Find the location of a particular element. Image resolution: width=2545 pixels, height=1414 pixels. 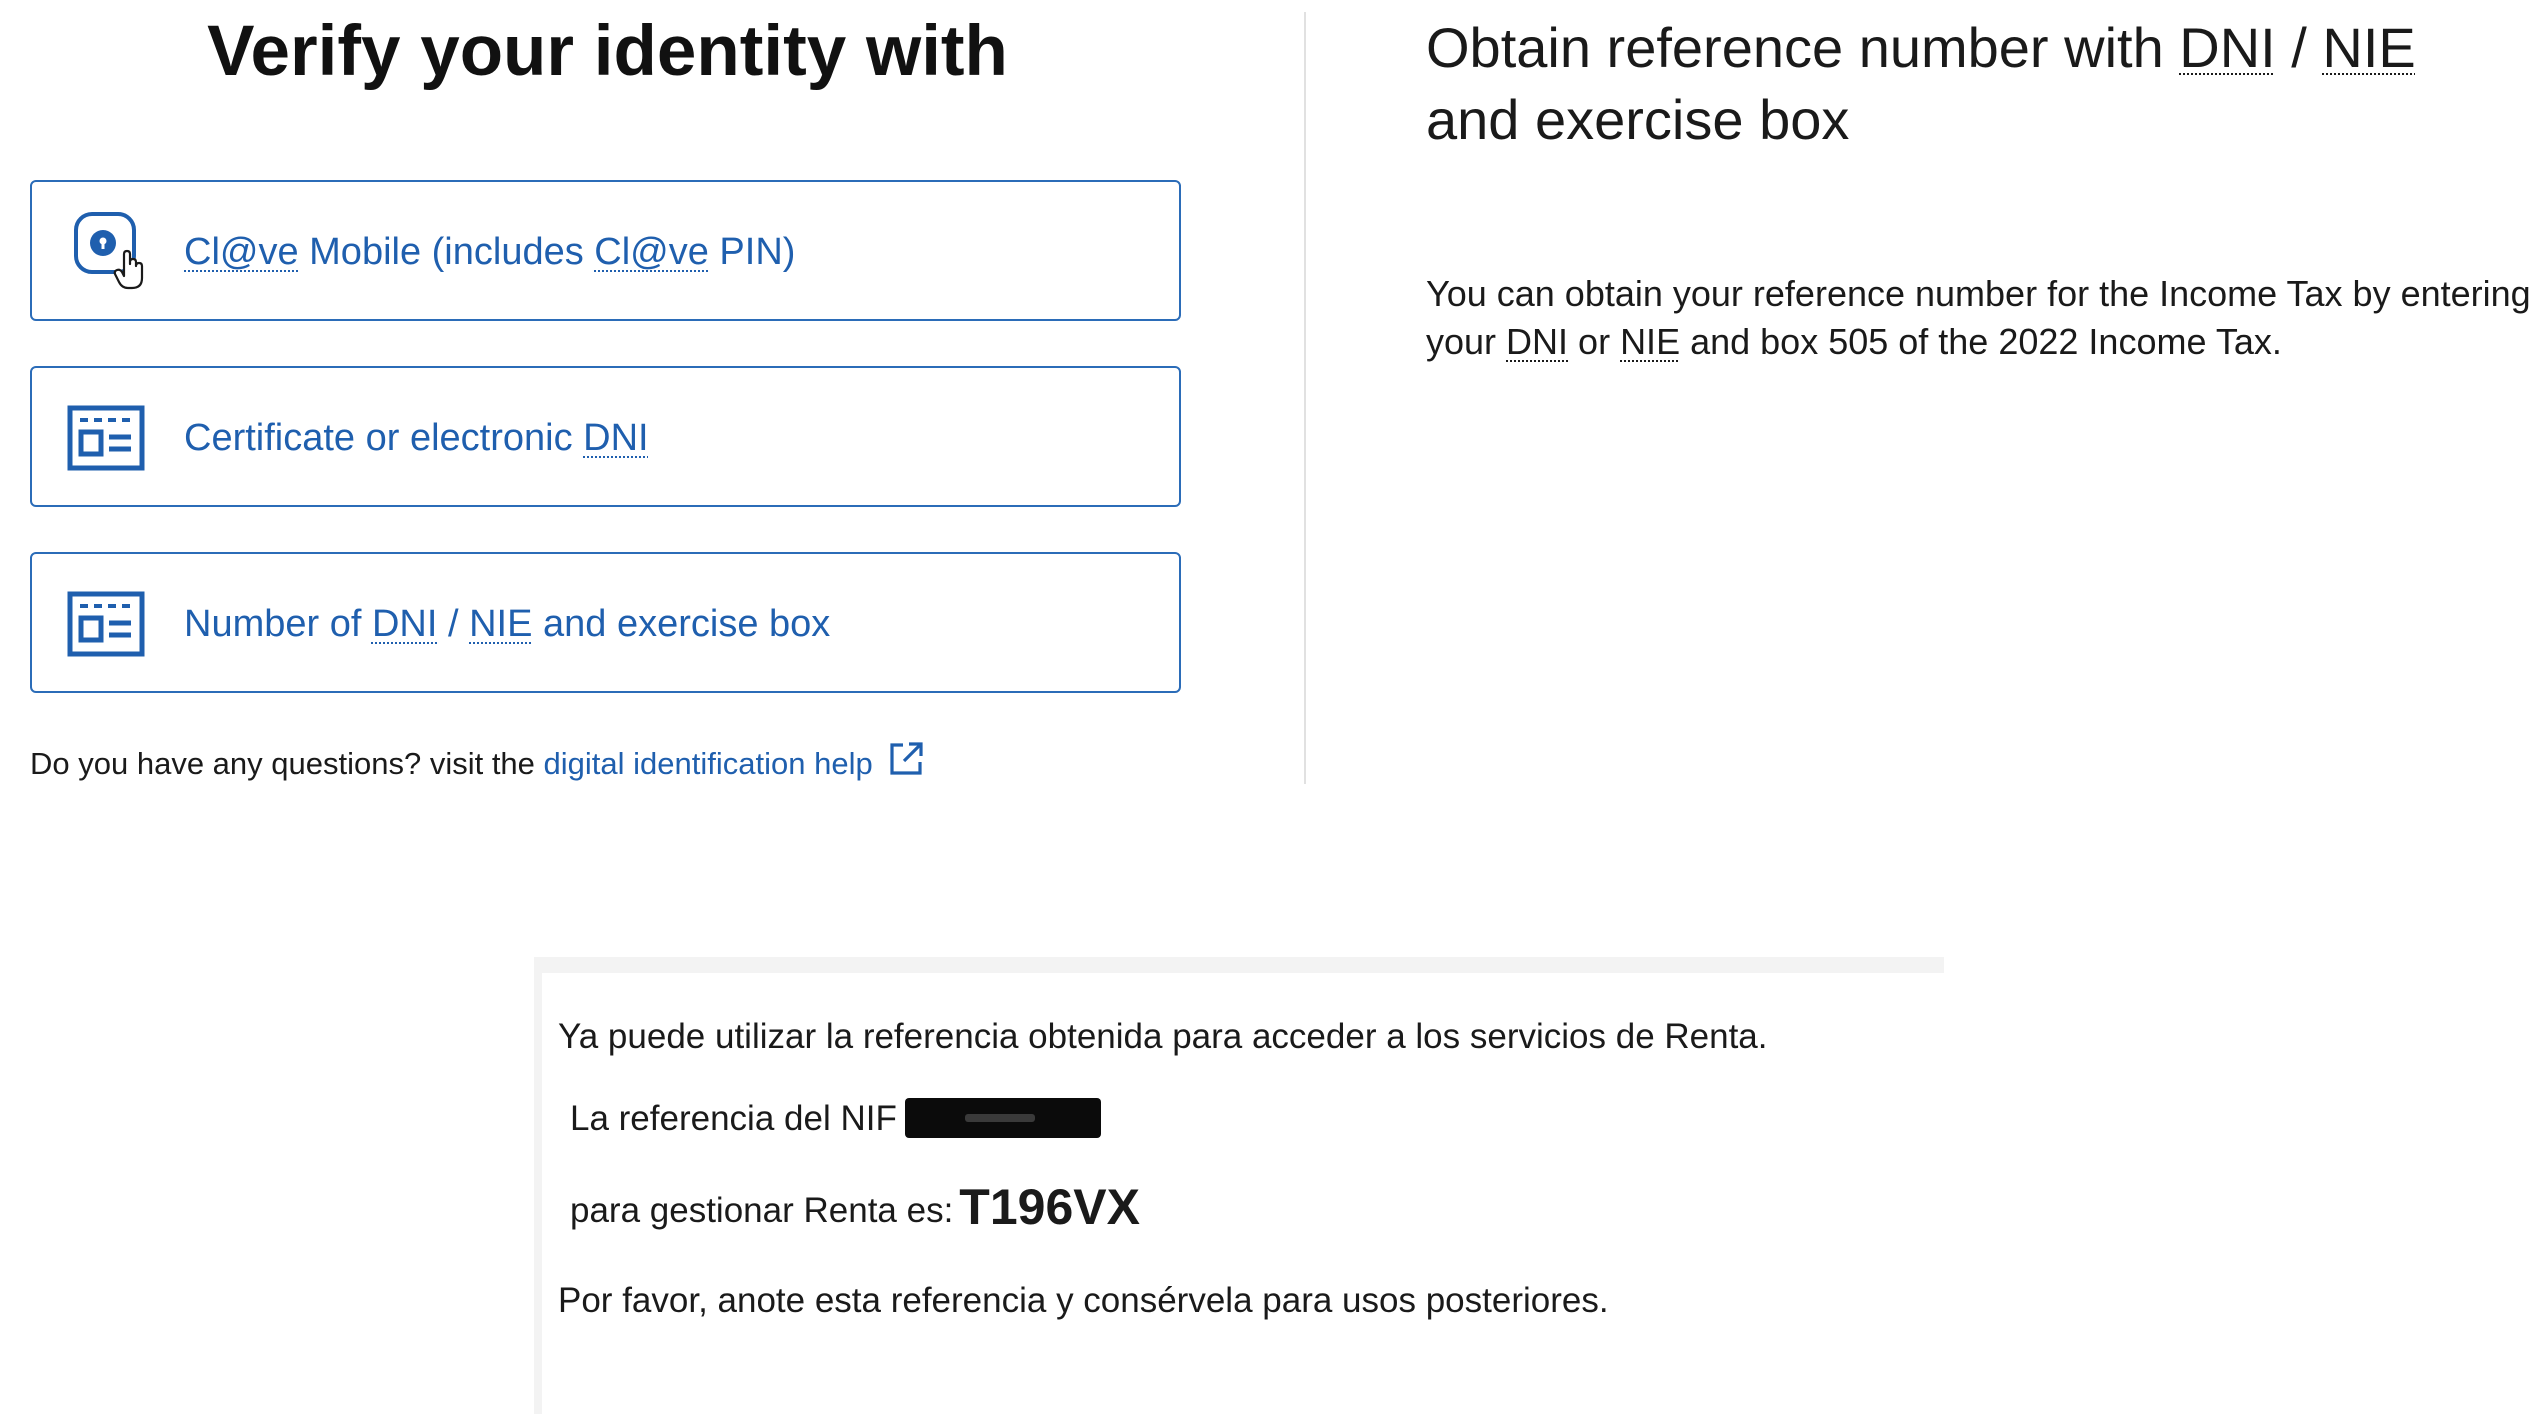

redacted-nif-mark is located at coordinates (1002, 1118).